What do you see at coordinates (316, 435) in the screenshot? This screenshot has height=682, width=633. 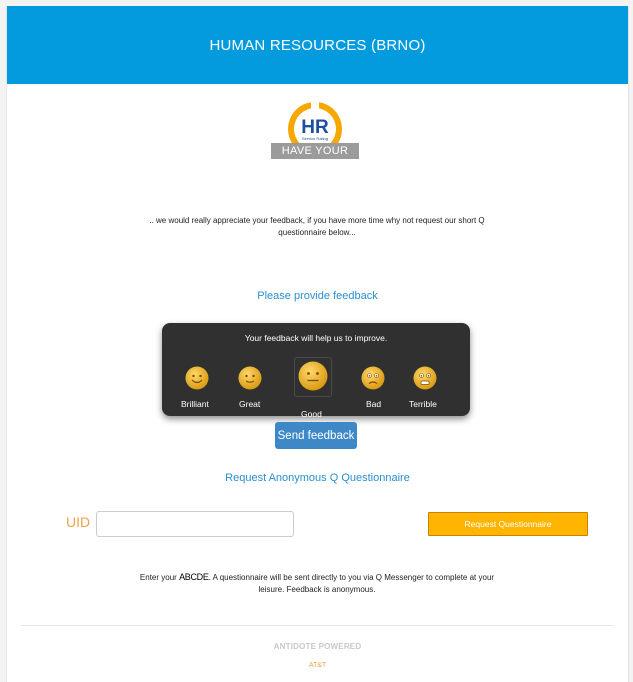 I see `send-feedback-button: Send feedback` at bounding box center [316, 435].